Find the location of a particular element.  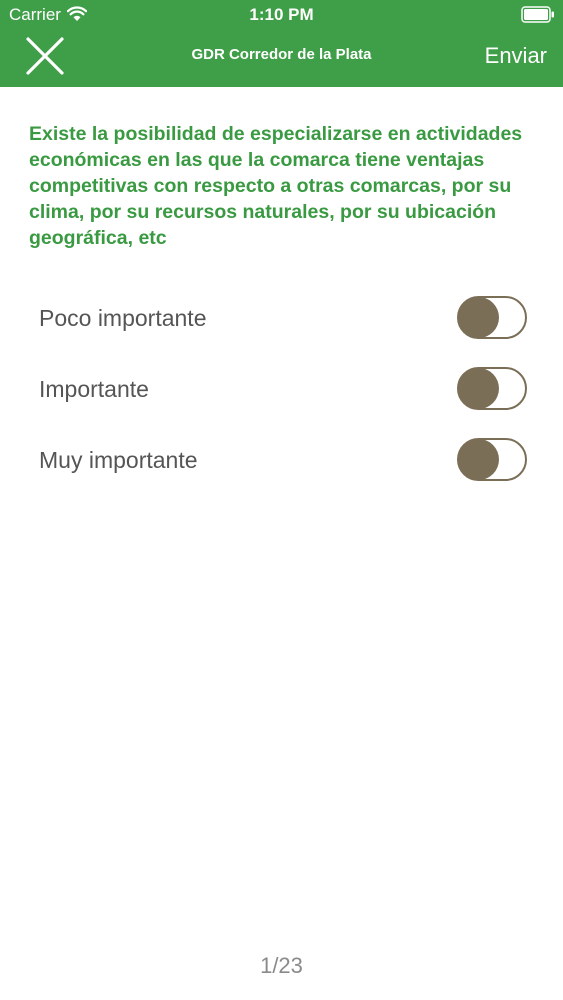

nav-bar: GDR Corredor de la Plata Enviar is located at coordinates (281, 58).